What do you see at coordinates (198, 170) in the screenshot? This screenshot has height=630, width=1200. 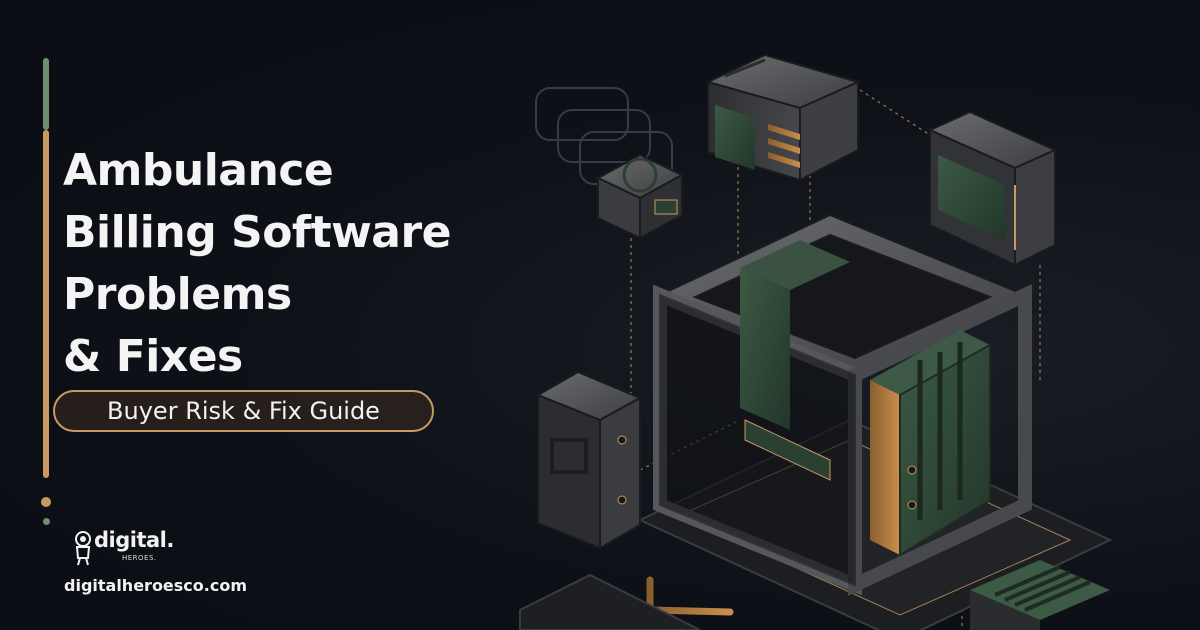 I see `headline-line-1: Ambulance` at bounding box center [198, 170].